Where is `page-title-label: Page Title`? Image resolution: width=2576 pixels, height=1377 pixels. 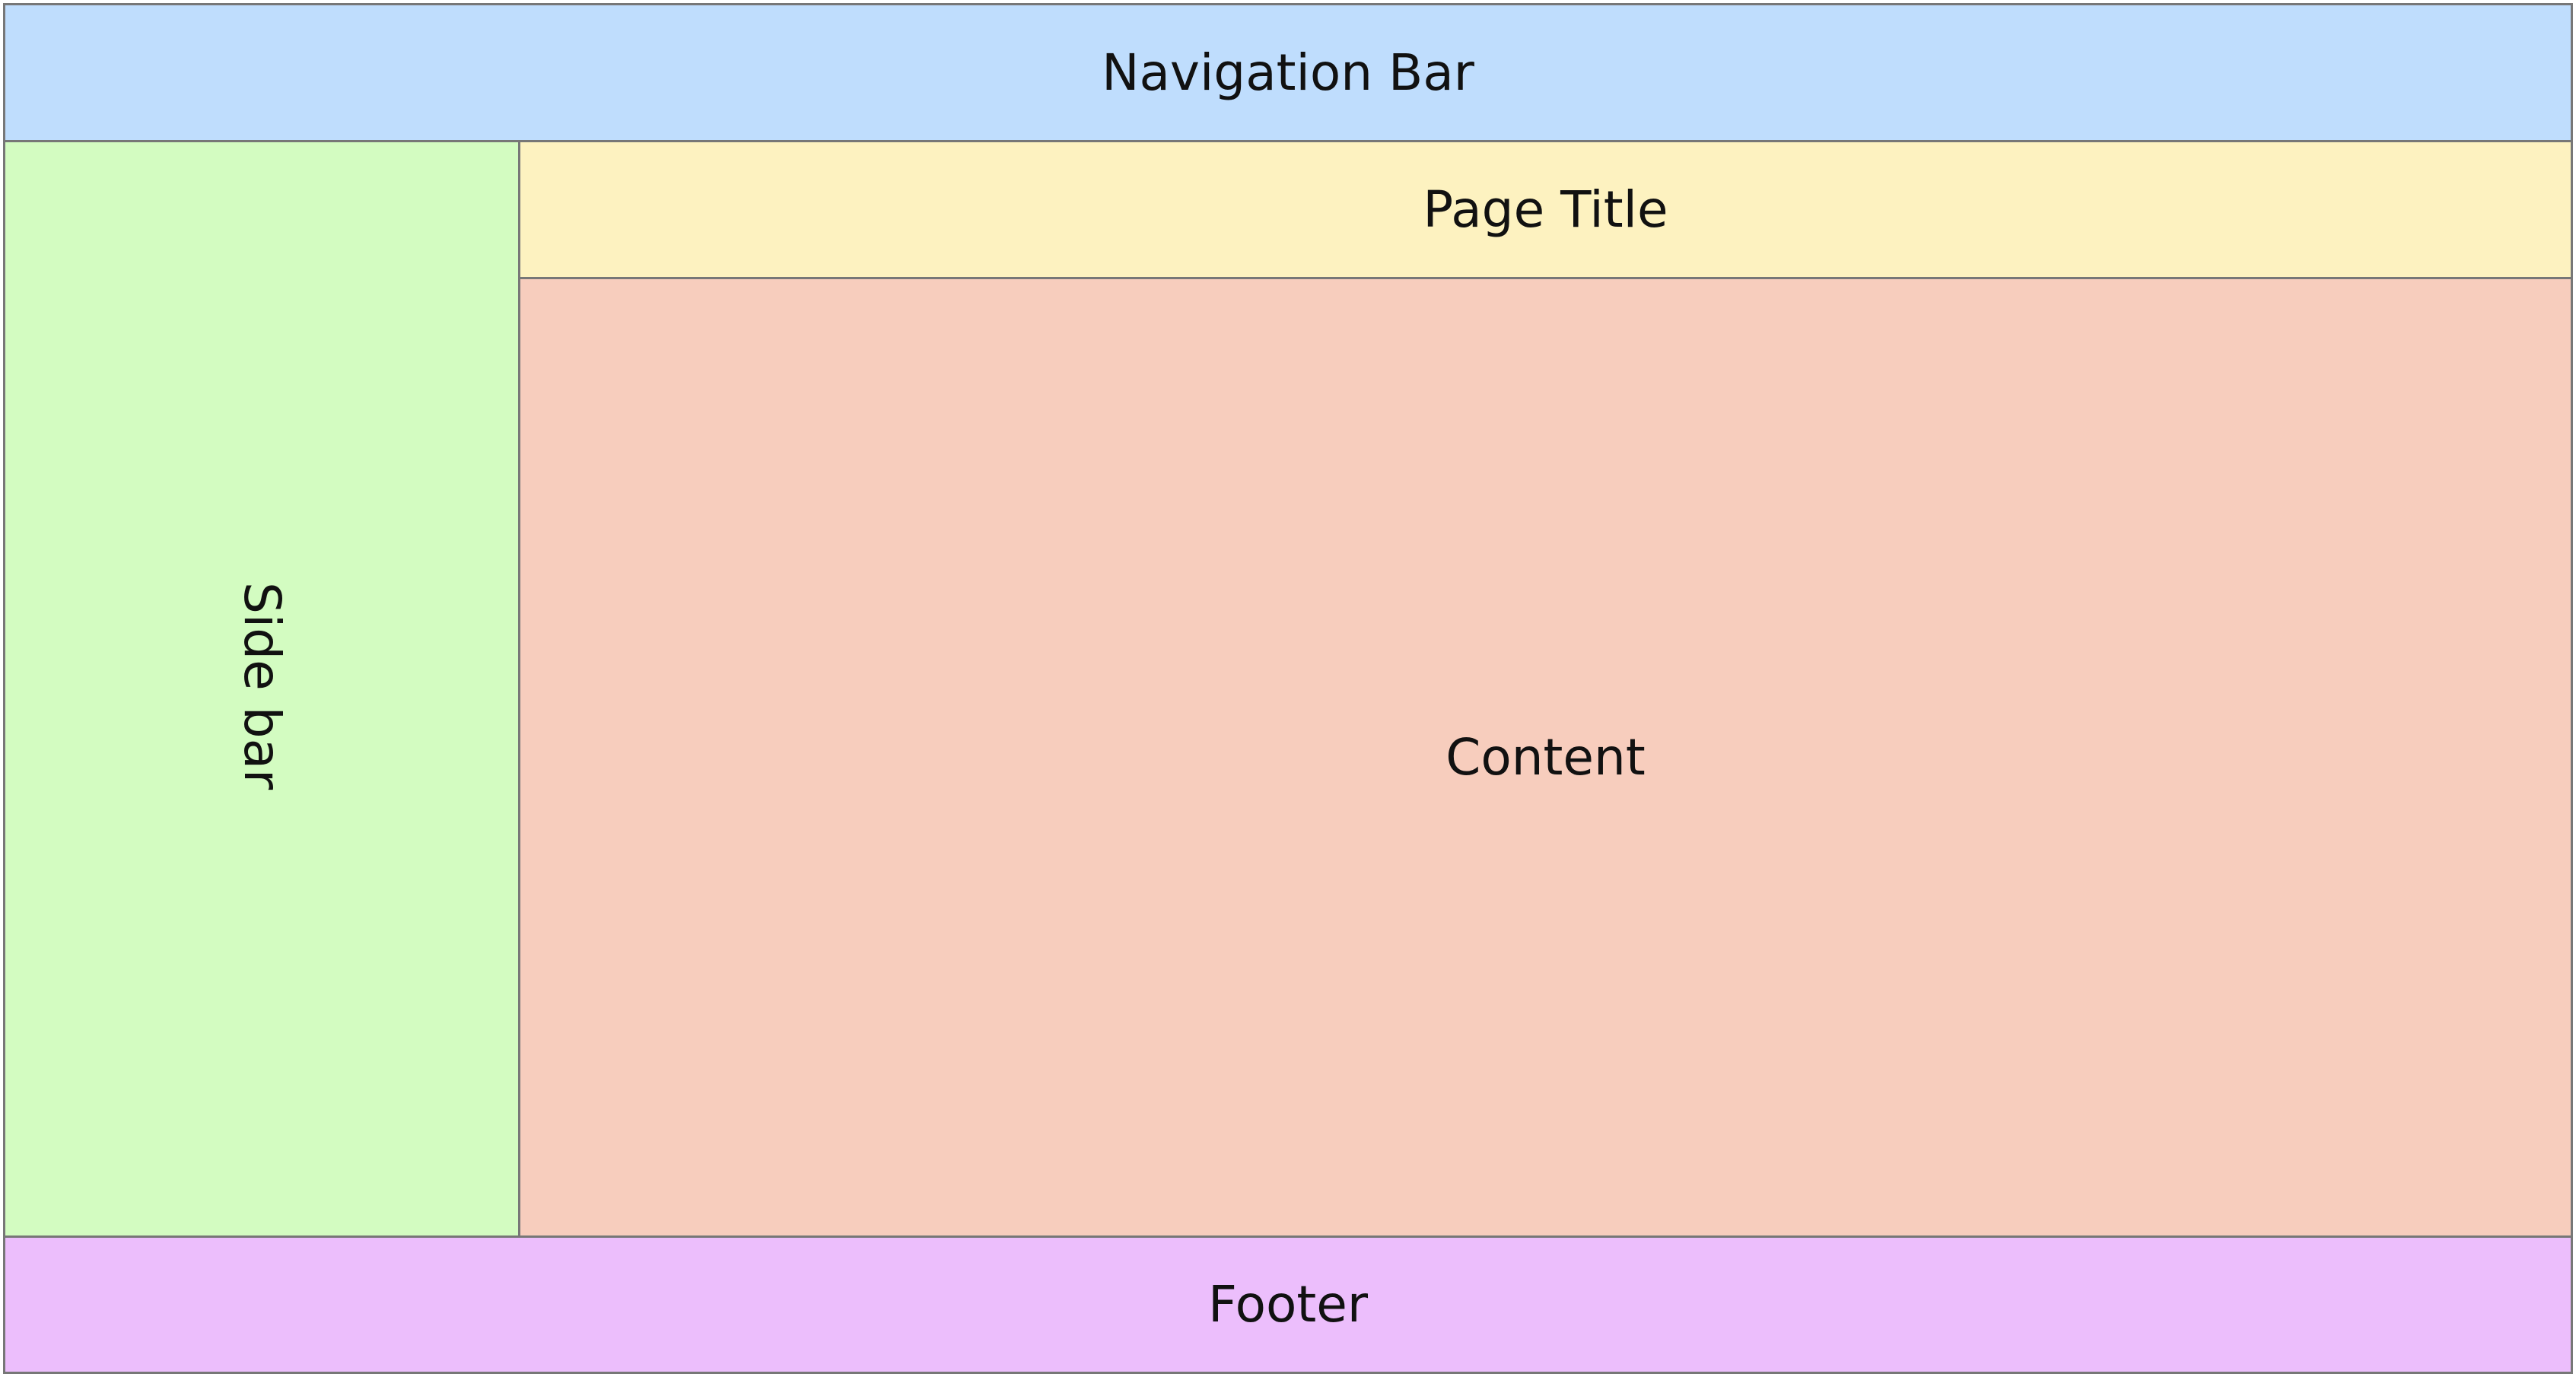
page-title-label: Page Title is located at coordinates (1545, 209).